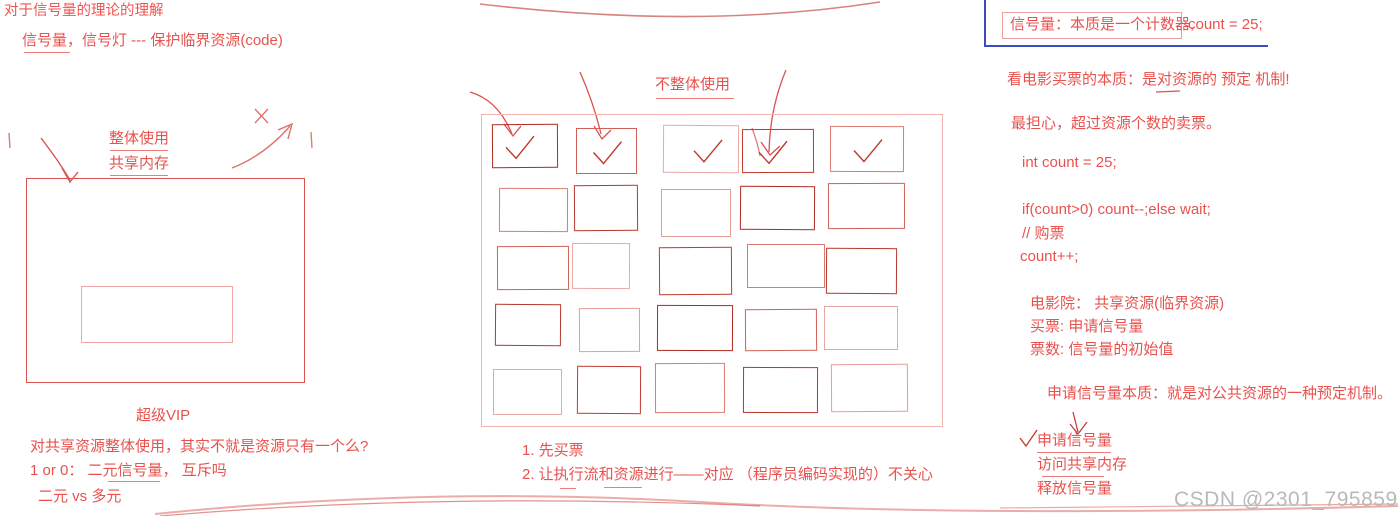 This screenshot has width=1398, height=516. What do you see at coordinates (1102, 349) in the screenshot?
I see `mapping-line-2: 票数: 信号量的初始值` at bounding box center [1102, 349].